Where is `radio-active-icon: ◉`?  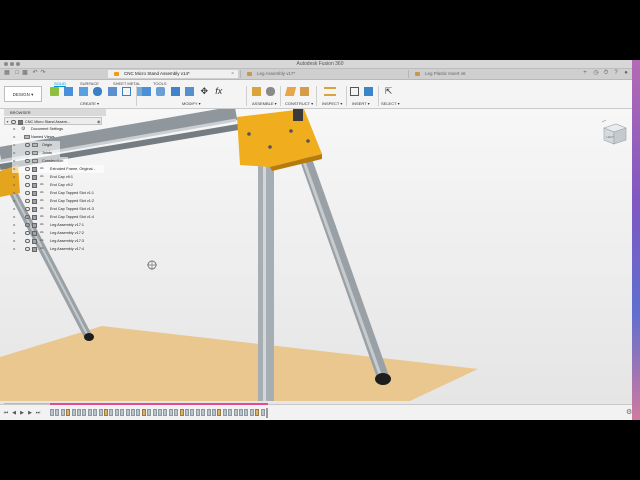
radio-active-icon: ◉ is located at coordinates (98, 122).